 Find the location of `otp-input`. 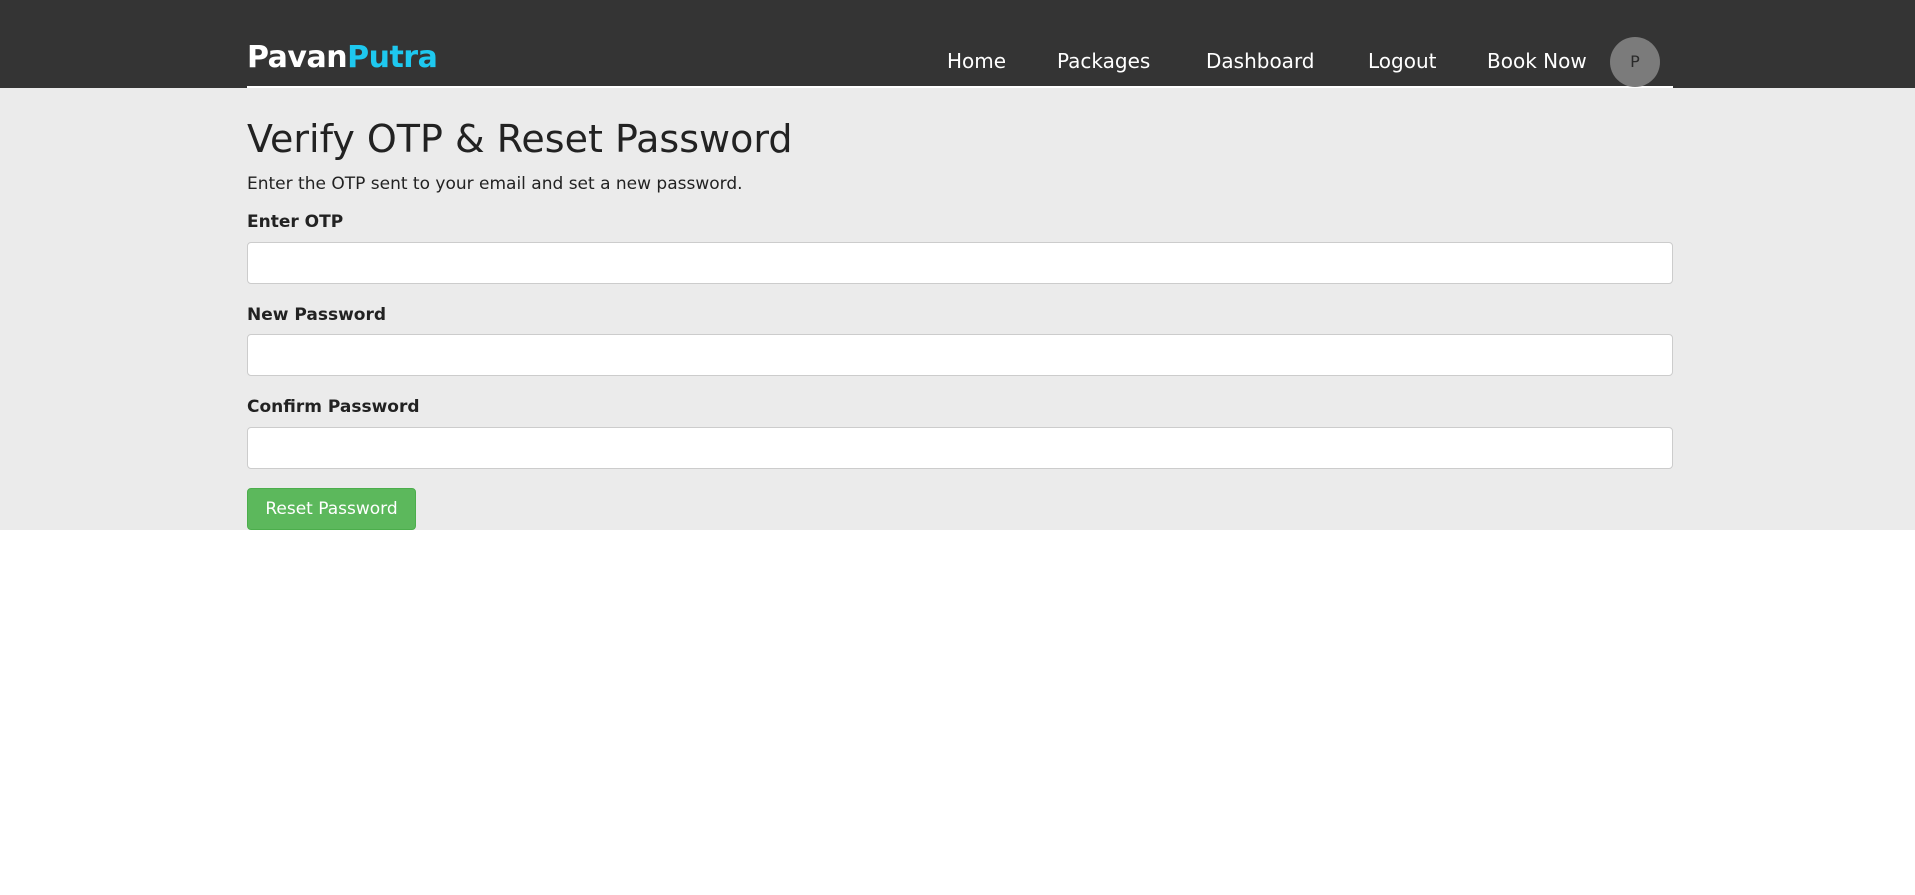

otp-input is located at coordinates (960, 263).